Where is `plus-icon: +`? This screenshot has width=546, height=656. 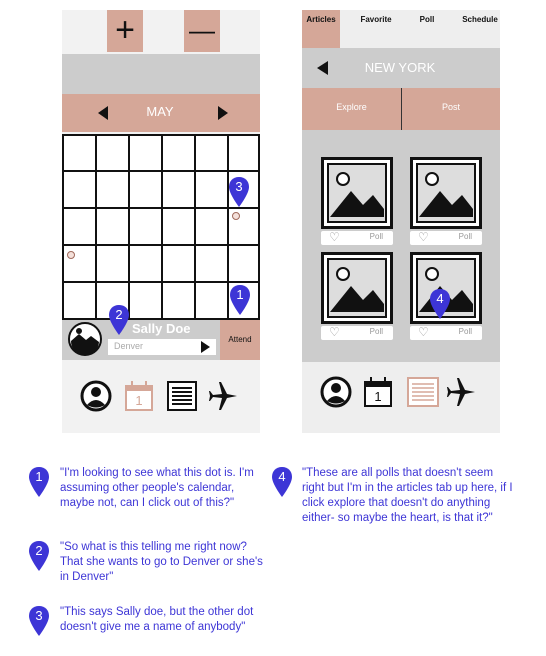
plus-icon: + is located at coordinates (125, 30).